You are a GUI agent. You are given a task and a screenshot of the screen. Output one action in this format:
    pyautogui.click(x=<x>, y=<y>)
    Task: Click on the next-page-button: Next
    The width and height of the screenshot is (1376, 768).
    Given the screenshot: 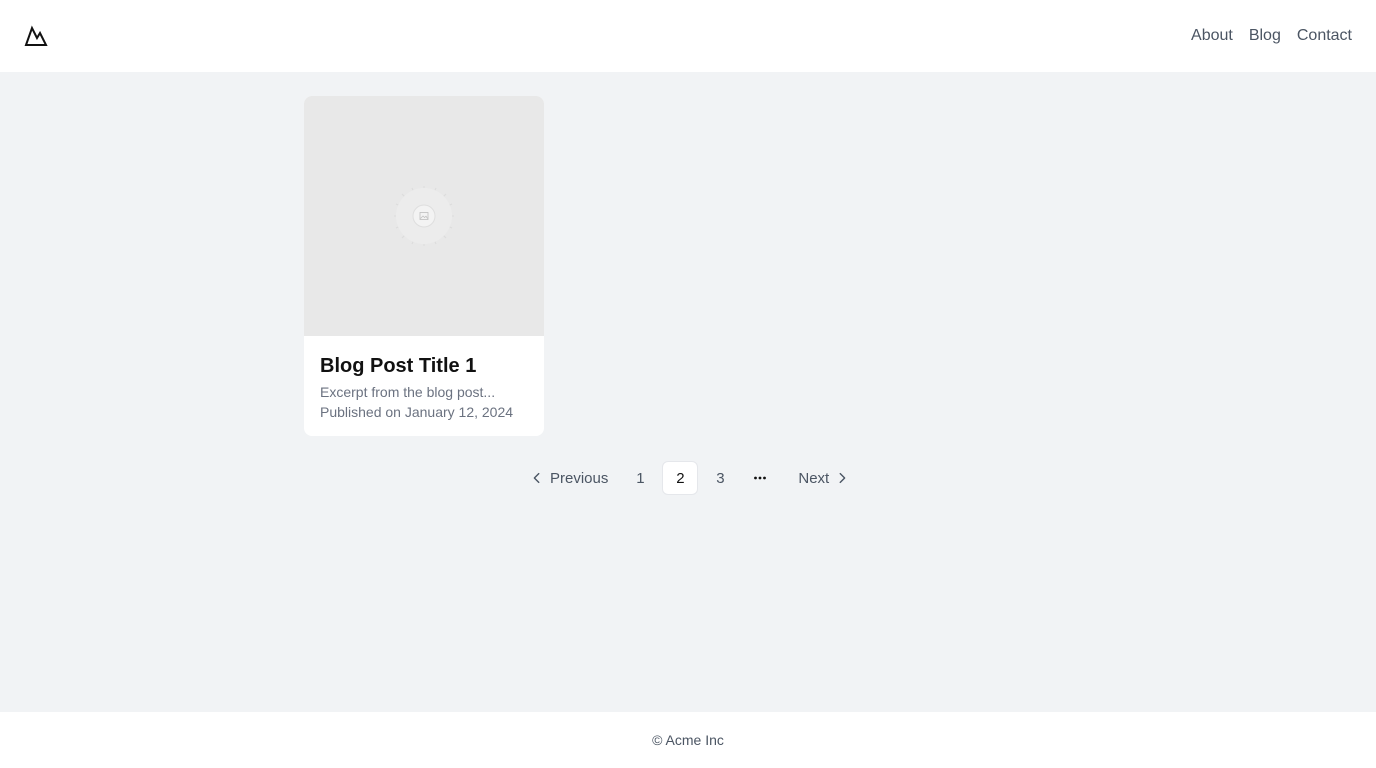 What is the action you would take?
    pyautogui.click(x=818, y=478)
    